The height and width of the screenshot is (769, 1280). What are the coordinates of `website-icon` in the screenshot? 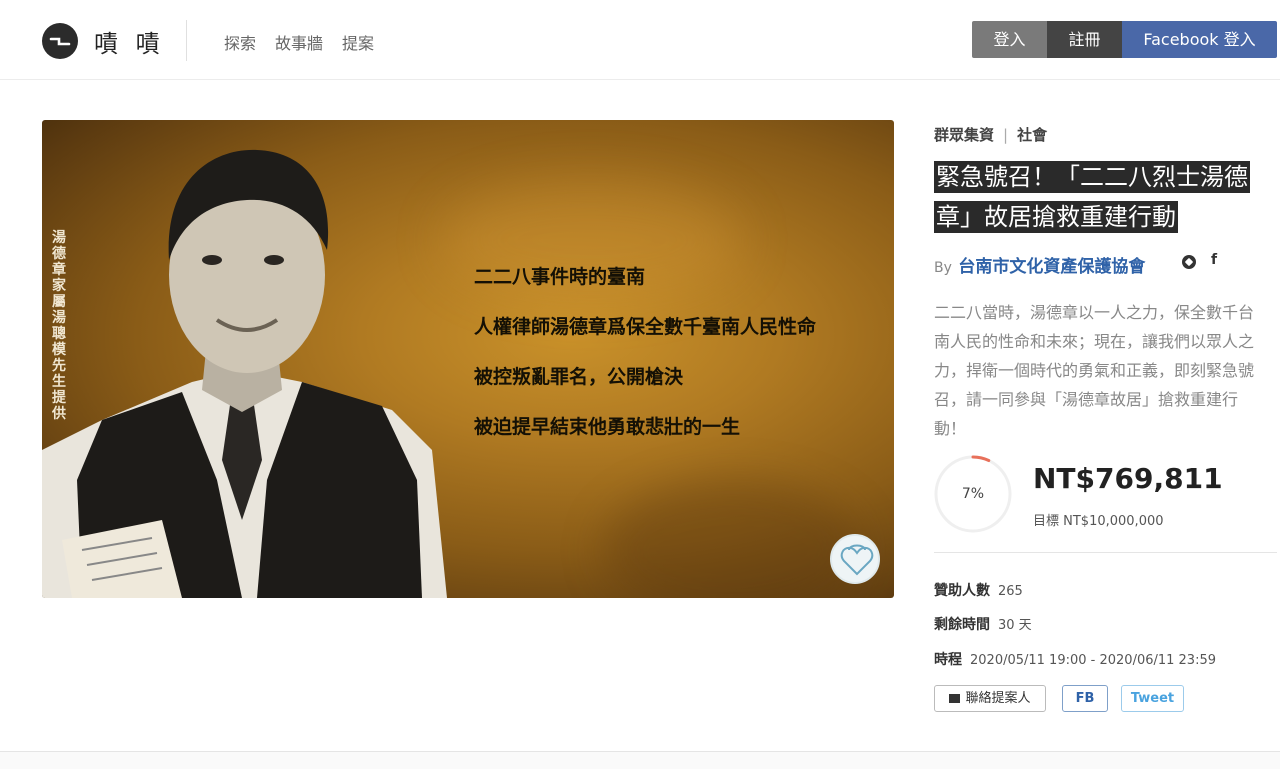 It's located at (1189, 262).